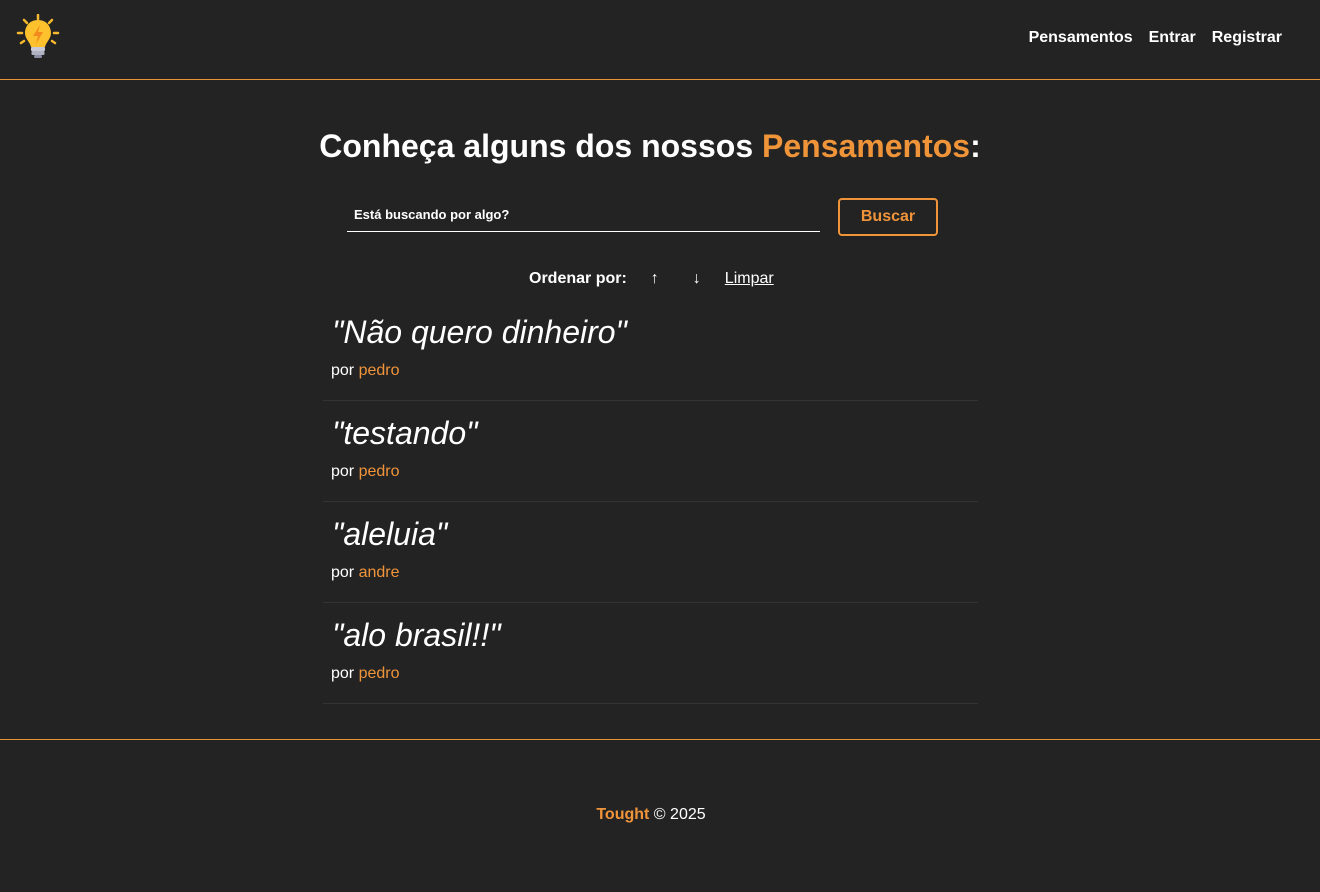 This screenshot has height=892, width=1320. I want to click on nav-link-pensamentos: Pensamentos, so click(1081, 38).